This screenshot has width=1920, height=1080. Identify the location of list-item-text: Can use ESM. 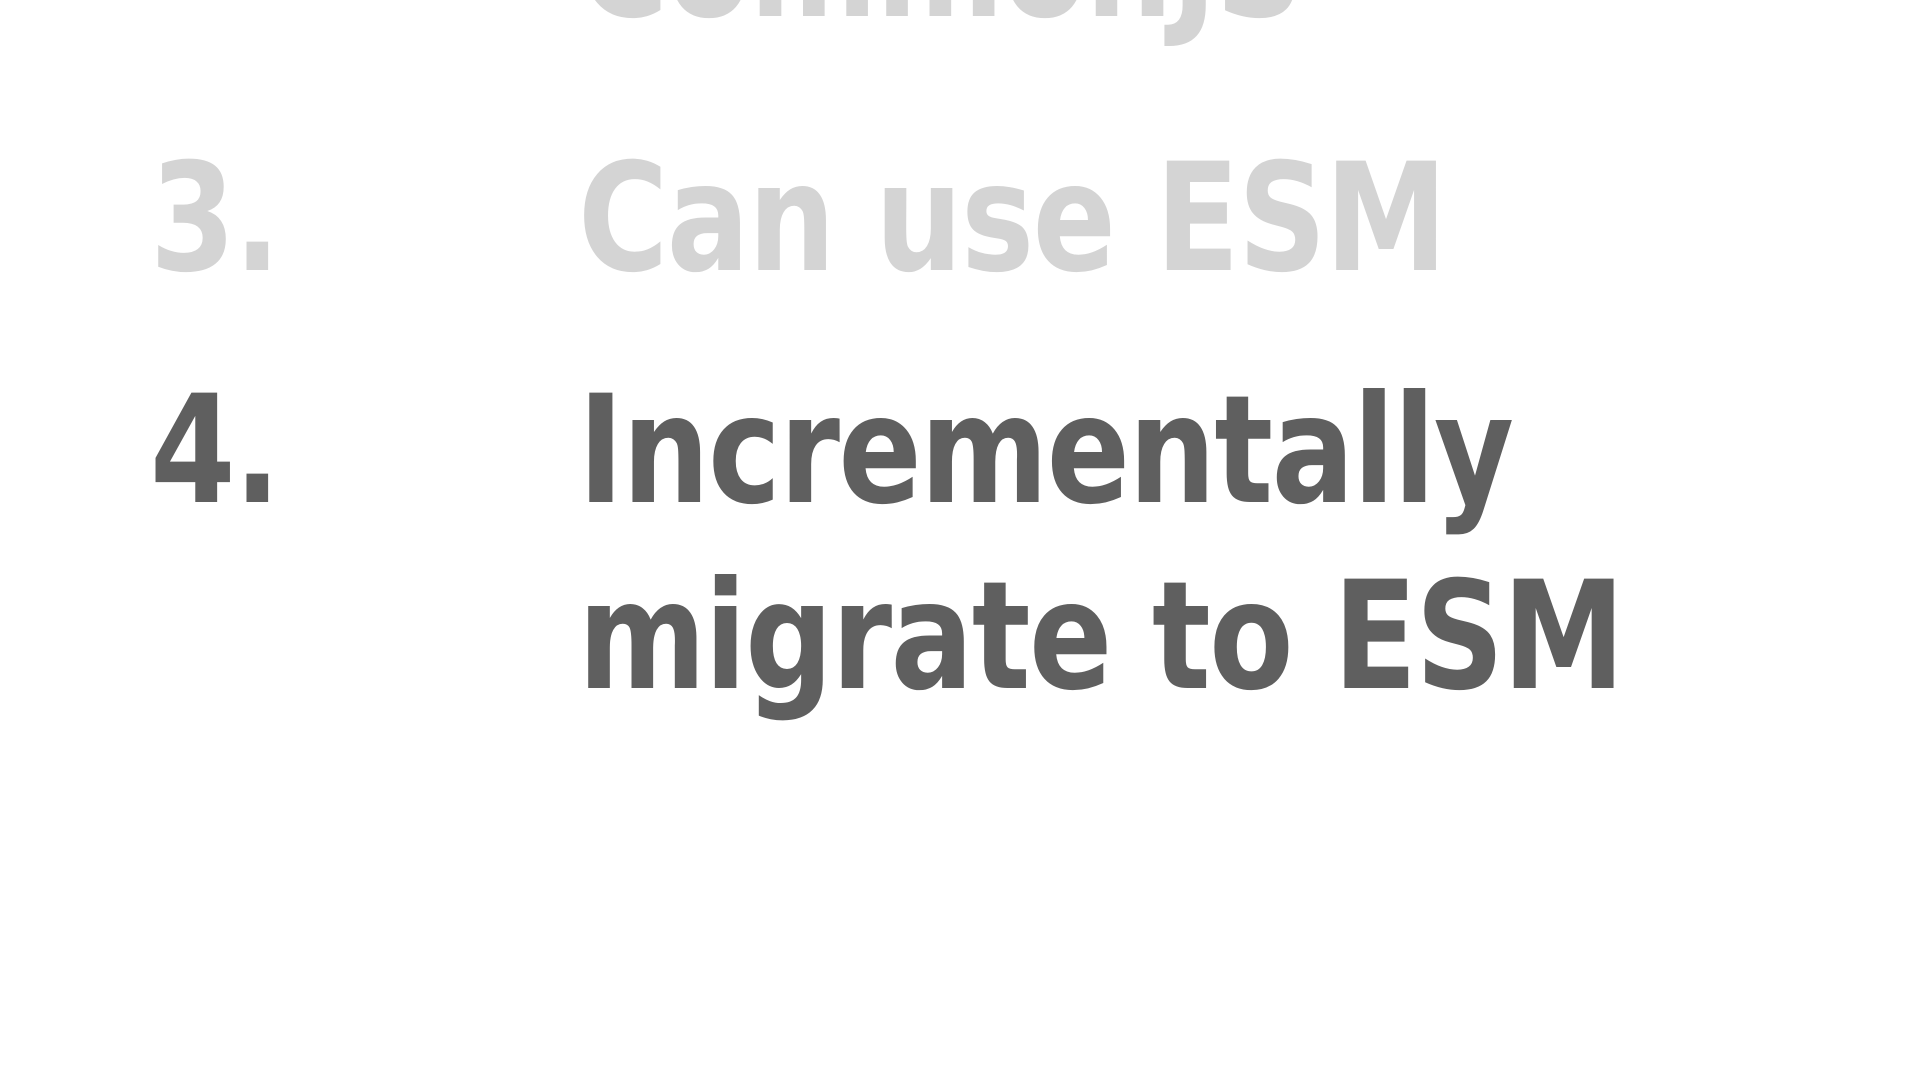
(1012, 219).